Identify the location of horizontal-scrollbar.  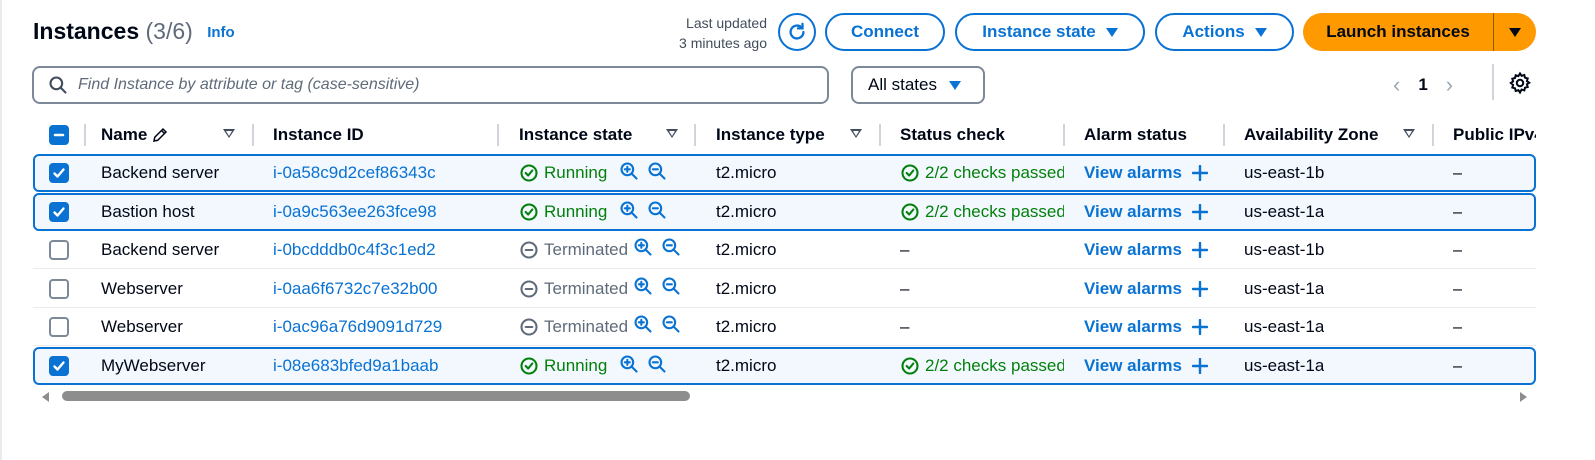
(784, 396).